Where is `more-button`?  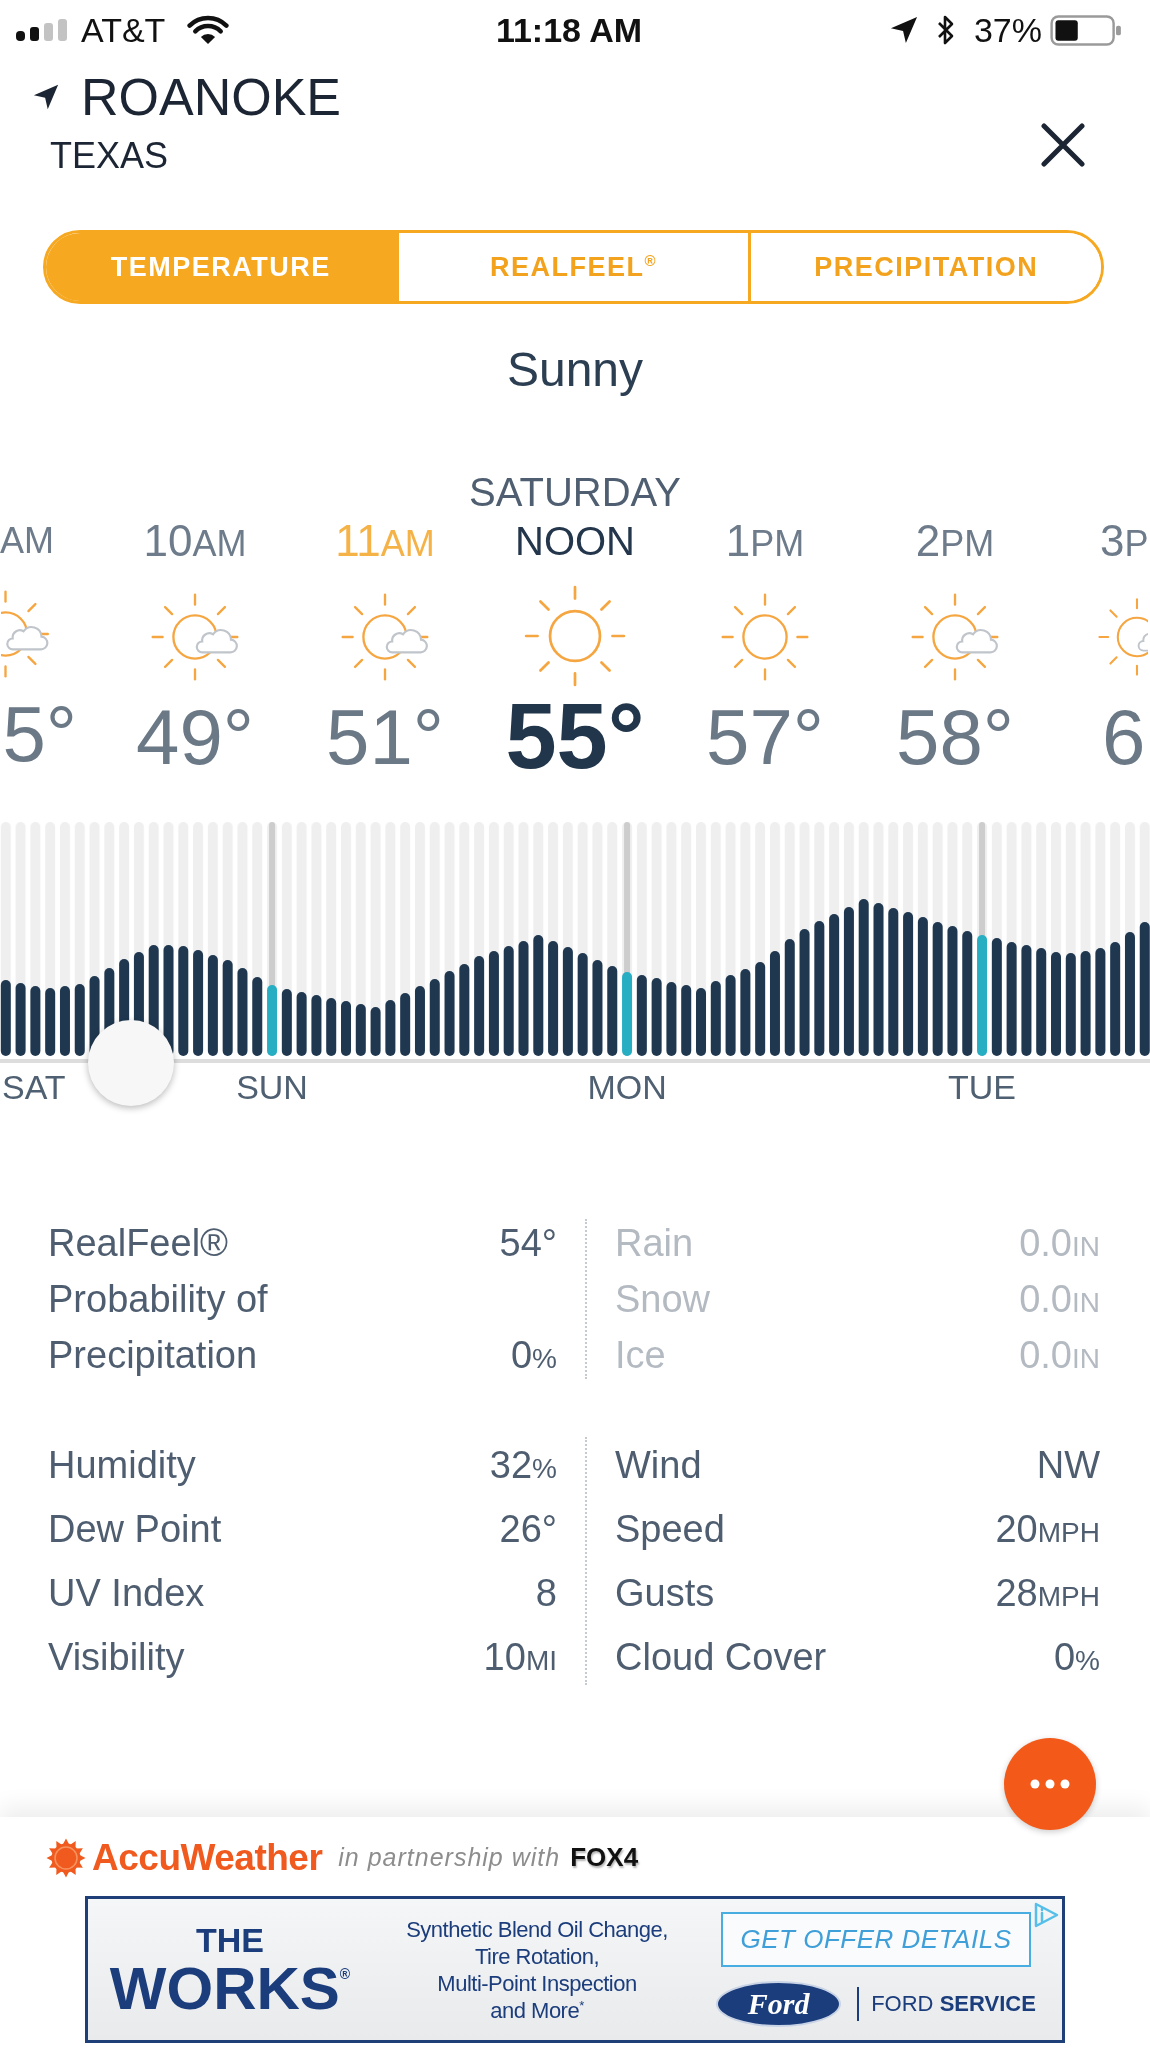 more-button is located at coordinates (1050, 1784).